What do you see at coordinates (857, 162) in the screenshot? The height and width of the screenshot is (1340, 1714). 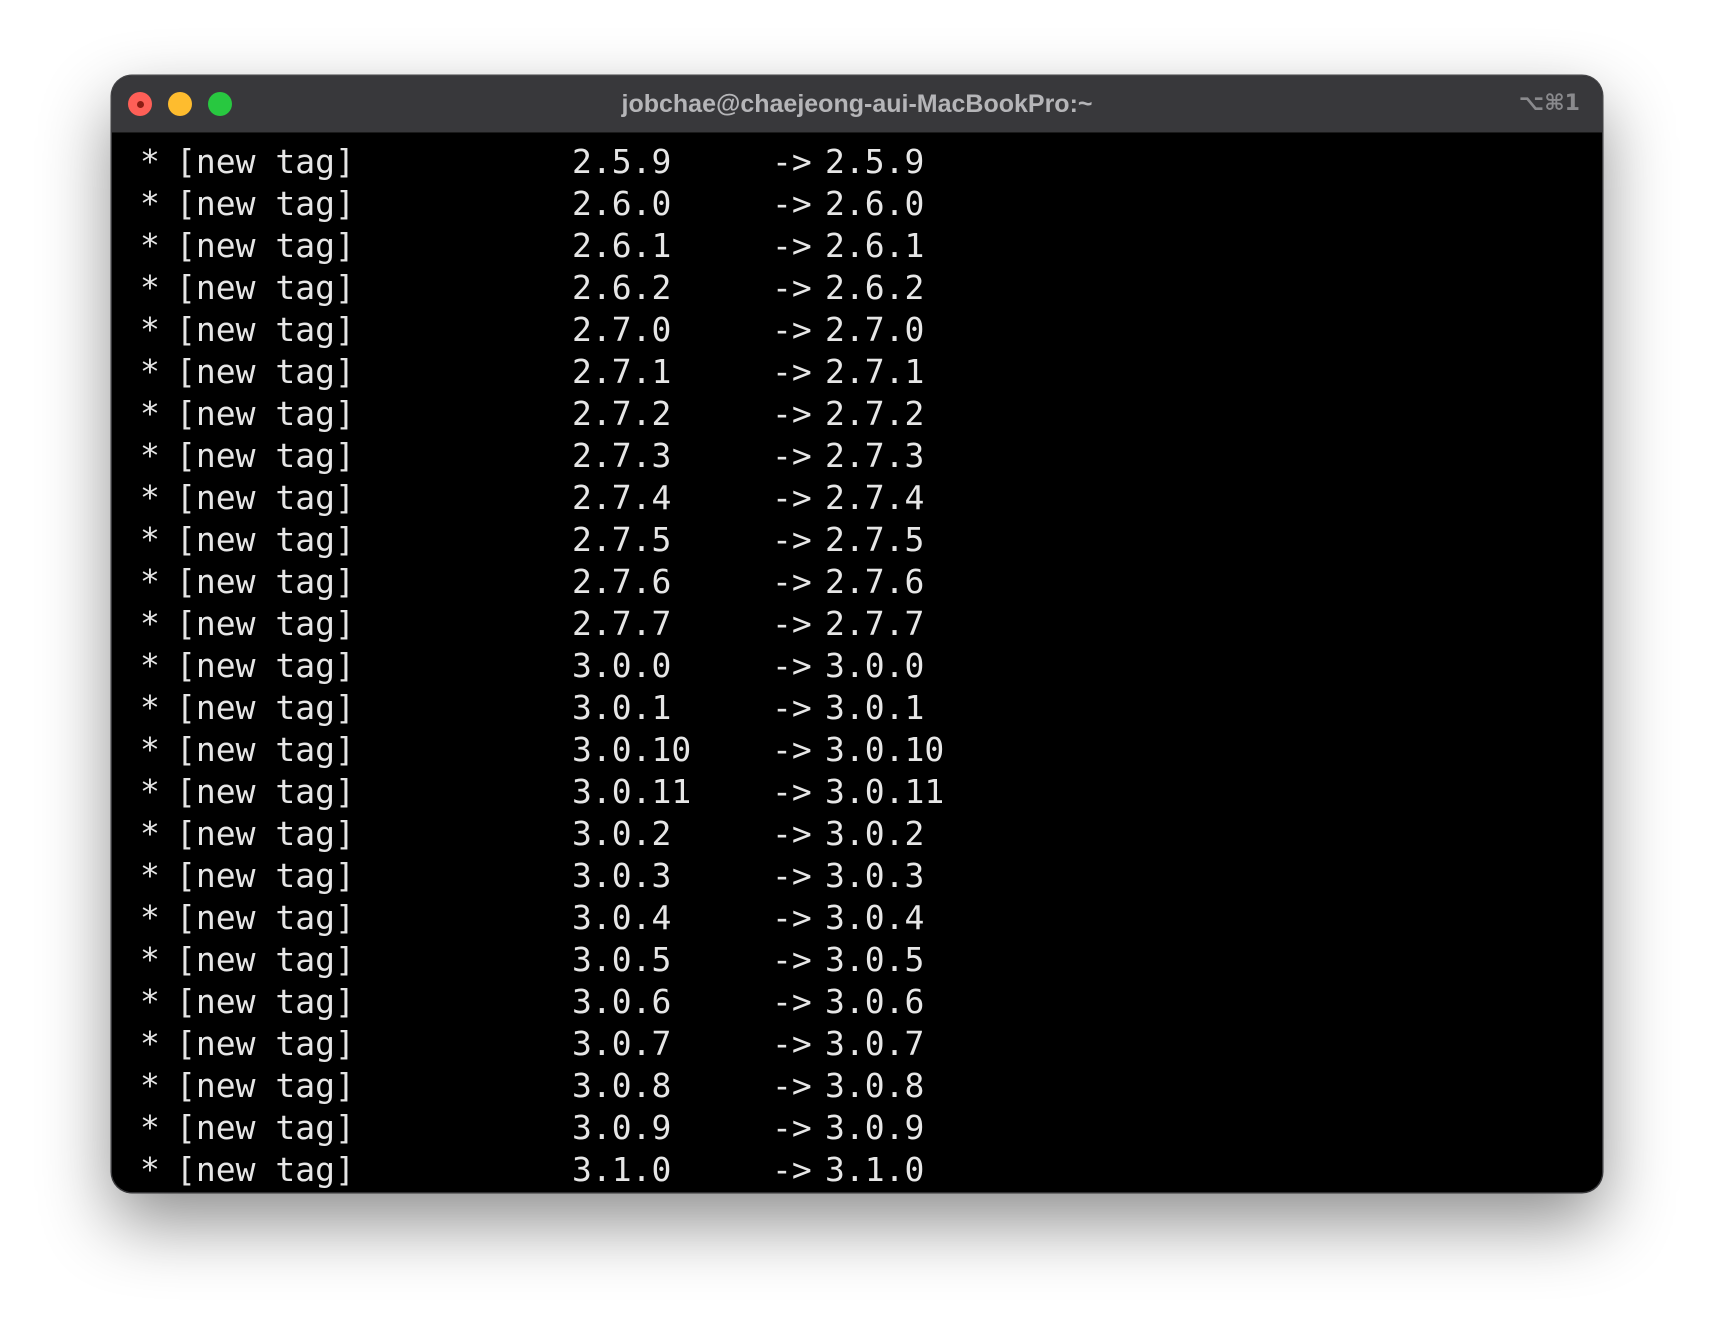 I see `terminal-line: * [new tag] 2.5.9 -> 2.5.9` at bounding box center [857, 162].